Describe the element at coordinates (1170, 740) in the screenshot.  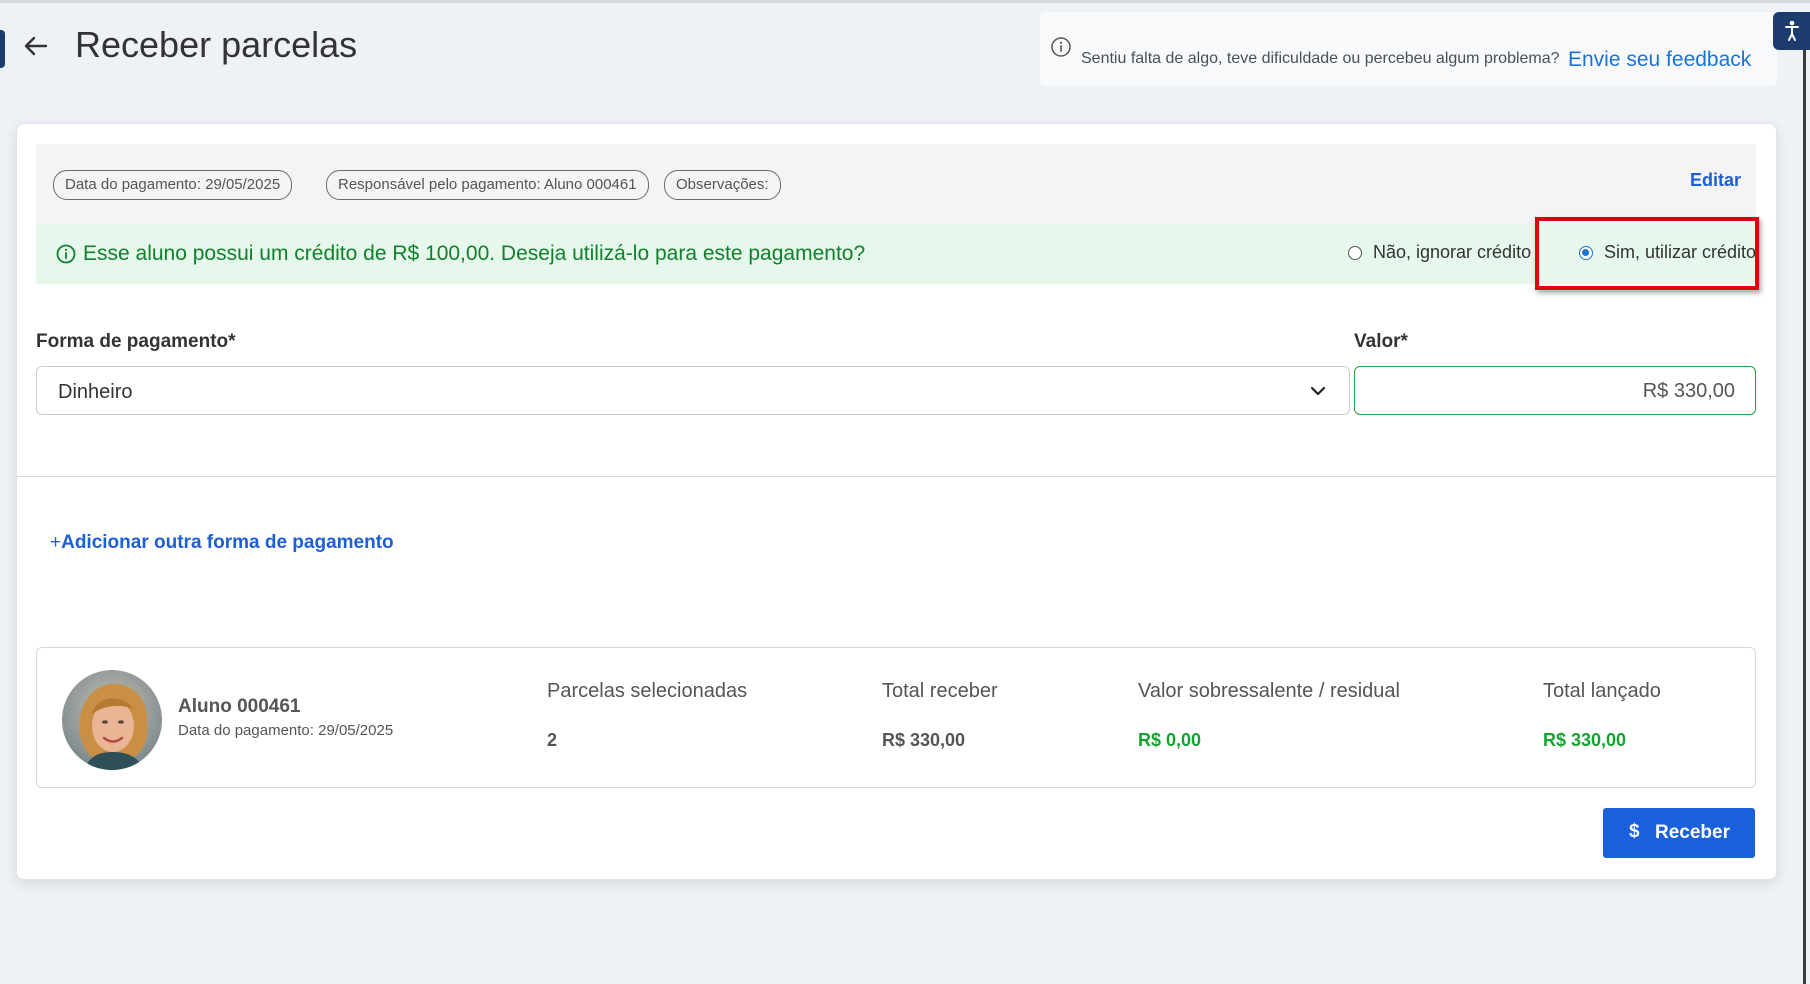
I see `residual-value: R$ 0,00` at that location.